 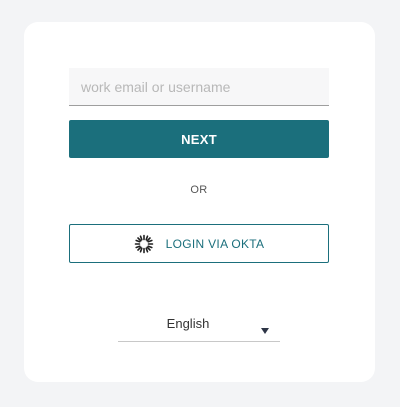 I want to click on okta-button-label: LOGIN VIA OKTA, so click(x=215, y=243).